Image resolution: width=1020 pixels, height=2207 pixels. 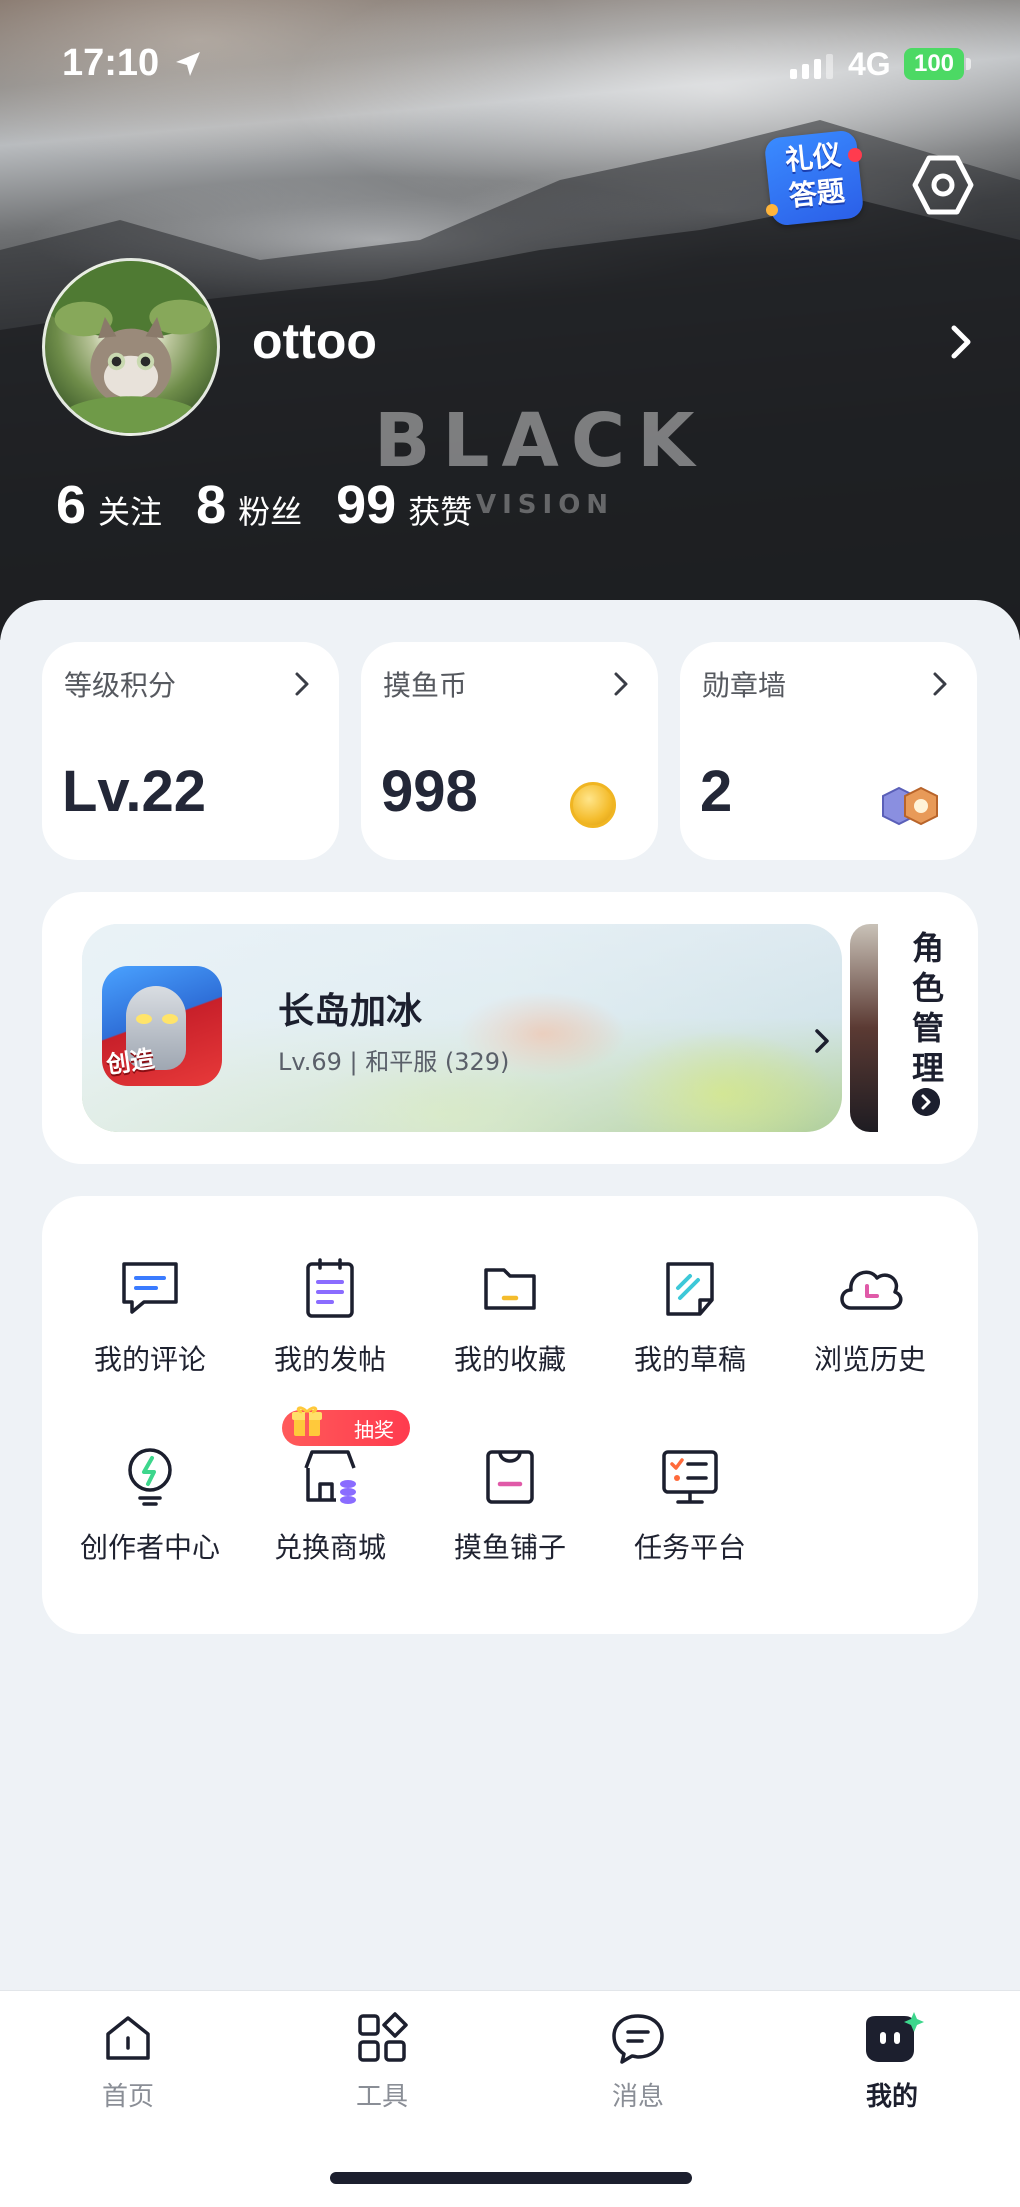 What do you see at coordinates (144, 1019) in the screenshot?
I see `game-icon-eye-left` at bounding box center [144, 1019].